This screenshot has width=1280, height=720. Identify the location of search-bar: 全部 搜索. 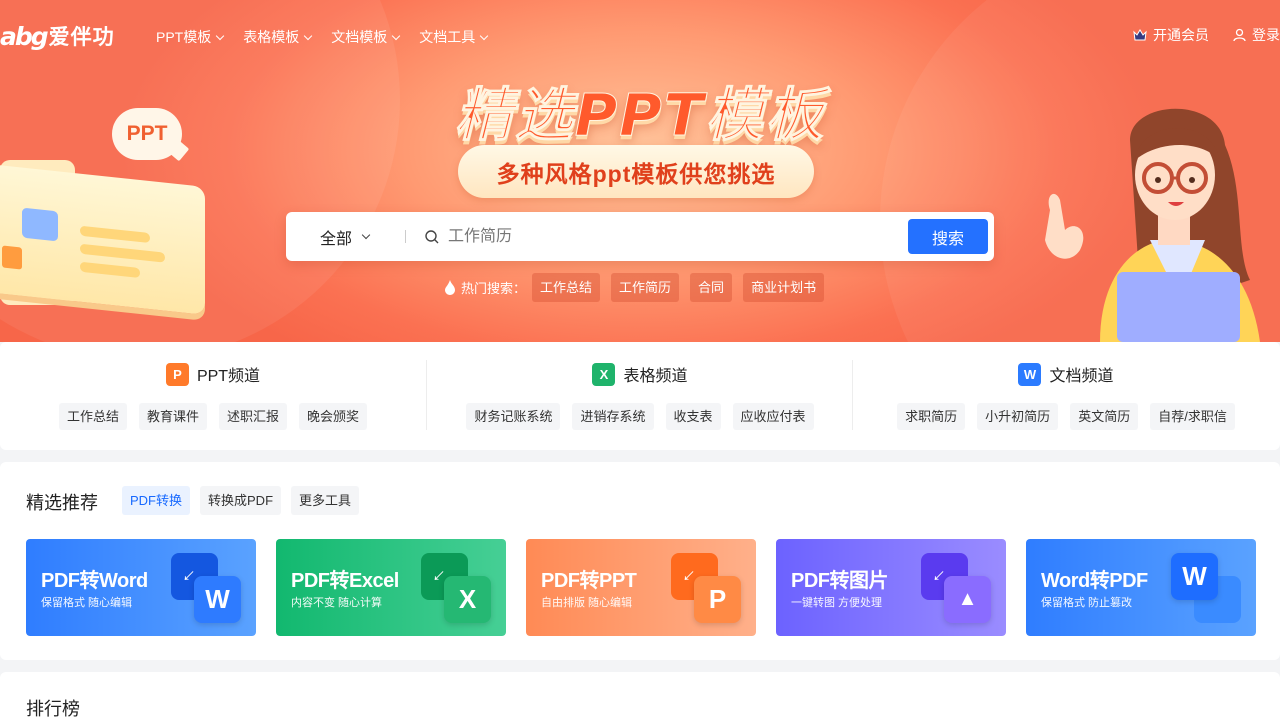
(640, 236).